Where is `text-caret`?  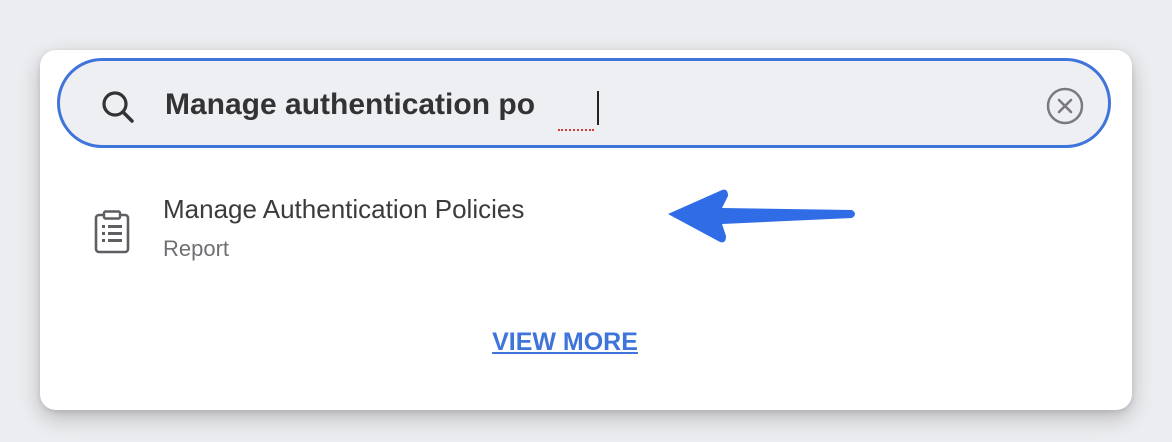 text-caret is located at coordinates (598, 108).